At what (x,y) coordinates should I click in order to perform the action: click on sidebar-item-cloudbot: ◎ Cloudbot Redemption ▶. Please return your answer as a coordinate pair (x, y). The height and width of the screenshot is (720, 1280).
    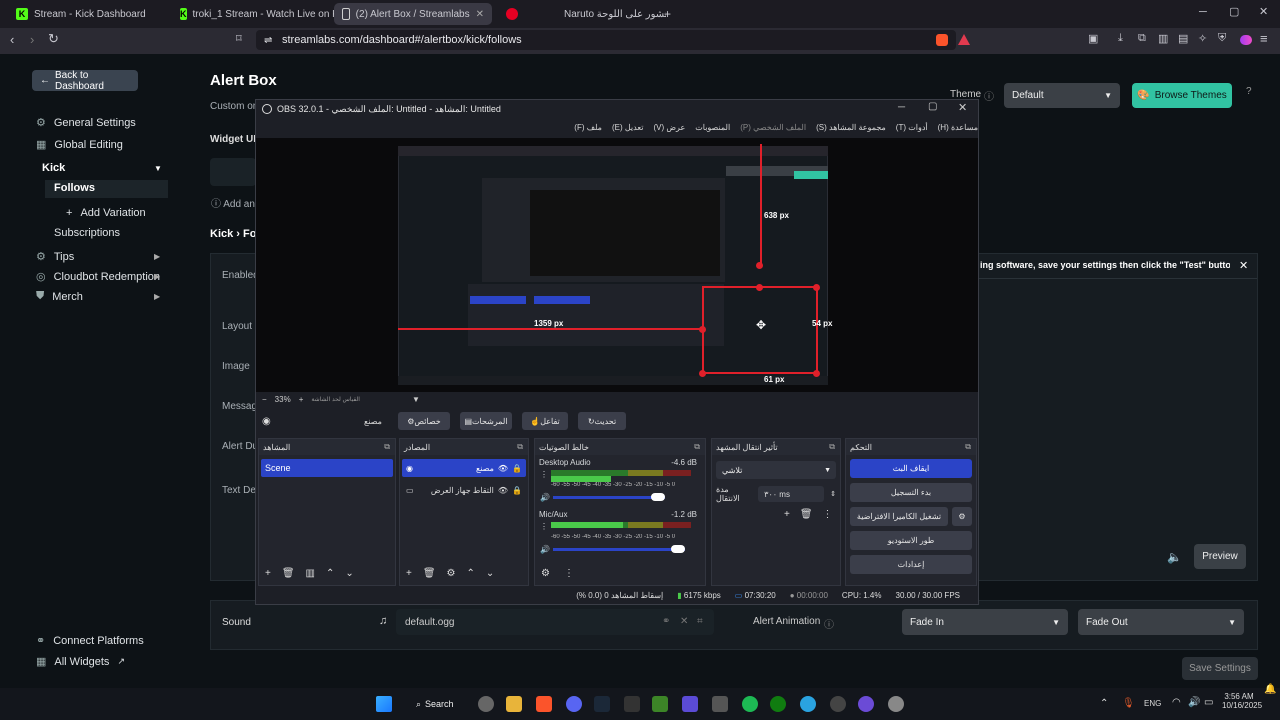
    Looking at the image, I should click on (98, 277).